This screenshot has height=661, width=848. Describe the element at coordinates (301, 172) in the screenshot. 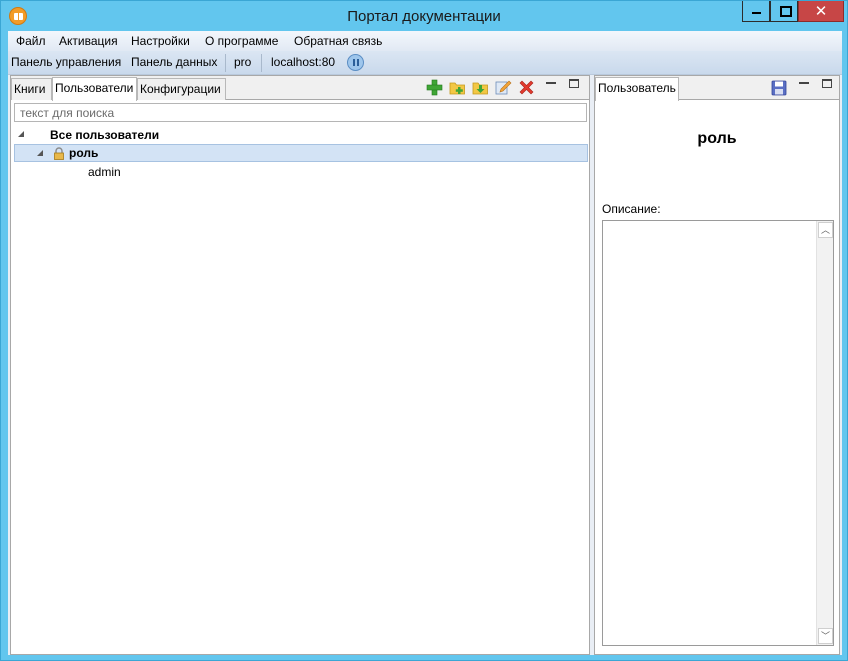

I see `tree-row-user: admin` at that location.